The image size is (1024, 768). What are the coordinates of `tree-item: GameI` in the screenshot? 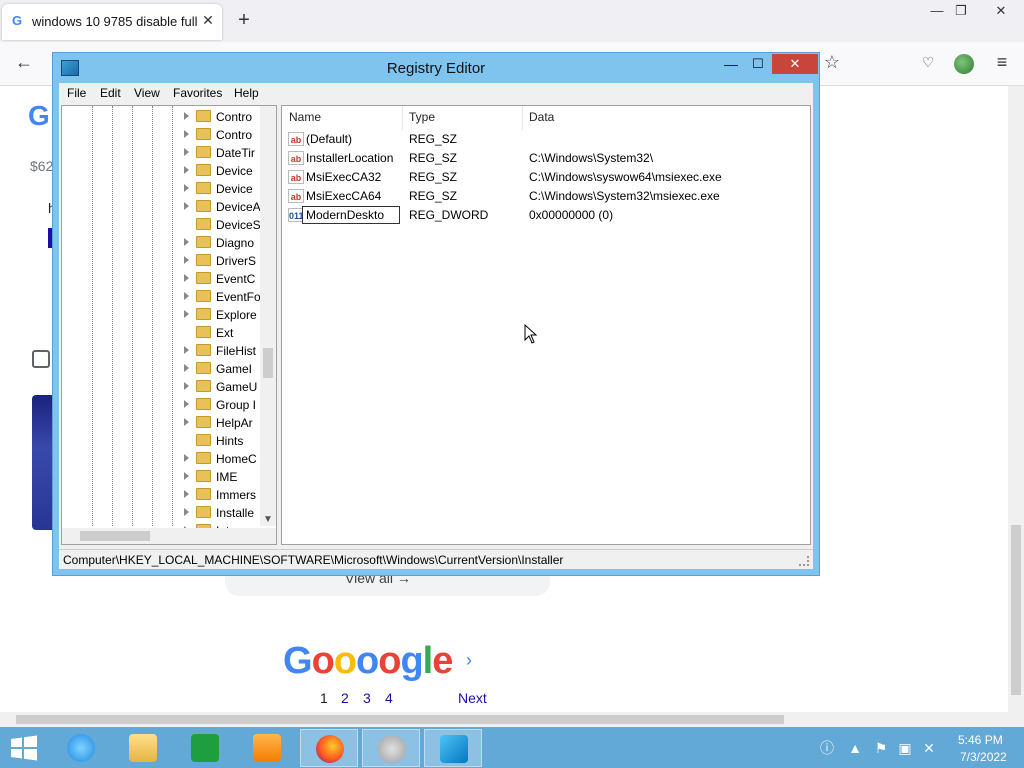 It's located at (225, 369).